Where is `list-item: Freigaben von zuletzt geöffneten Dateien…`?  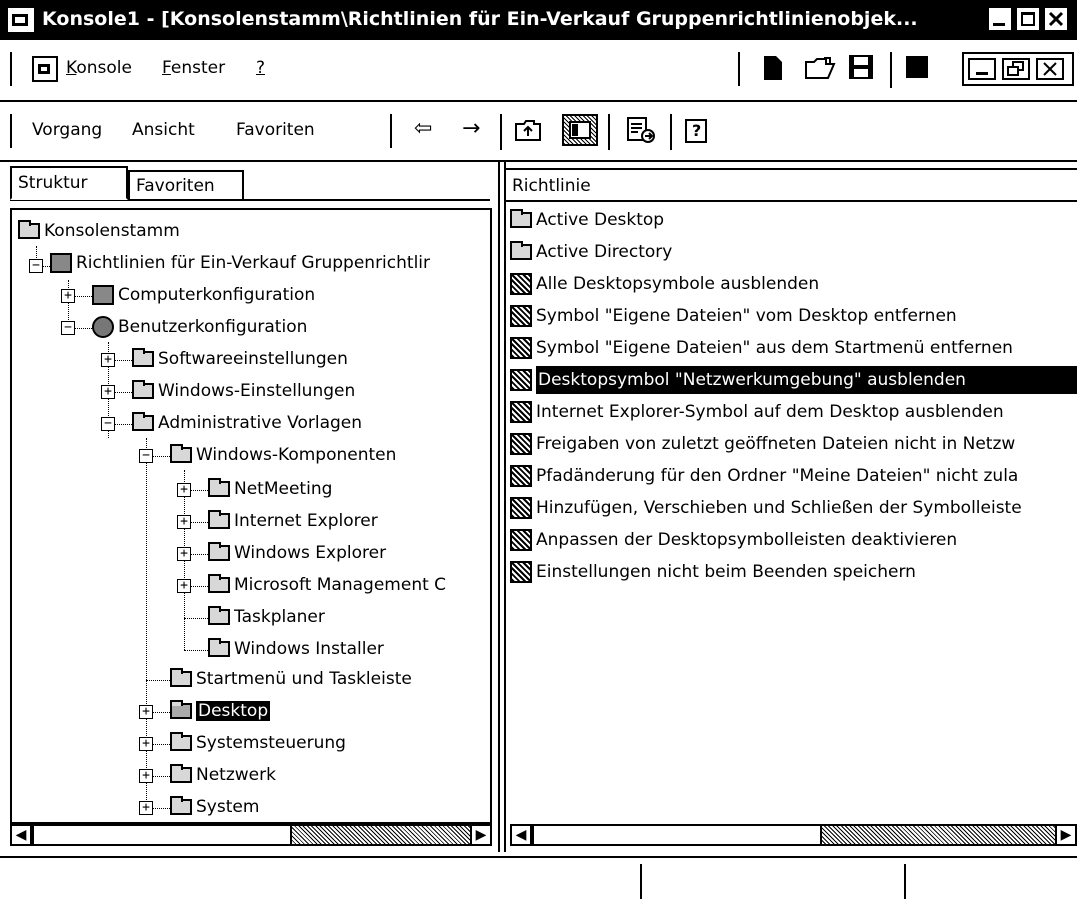 list-item: Freigaben von zuletzt geöffneten Dateien… is located at coordinates (762, 444).